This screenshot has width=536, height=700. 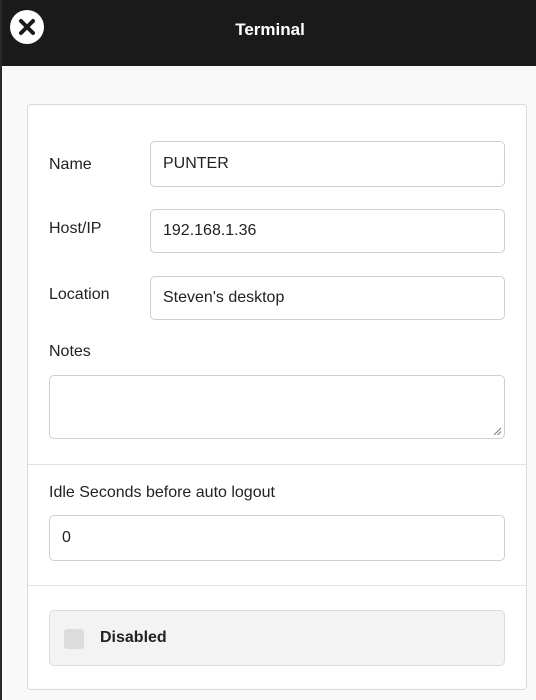 What do you see at coordinates (327, 298) in the screenshot?
I see `location-input` at bounding box center [327, 298].